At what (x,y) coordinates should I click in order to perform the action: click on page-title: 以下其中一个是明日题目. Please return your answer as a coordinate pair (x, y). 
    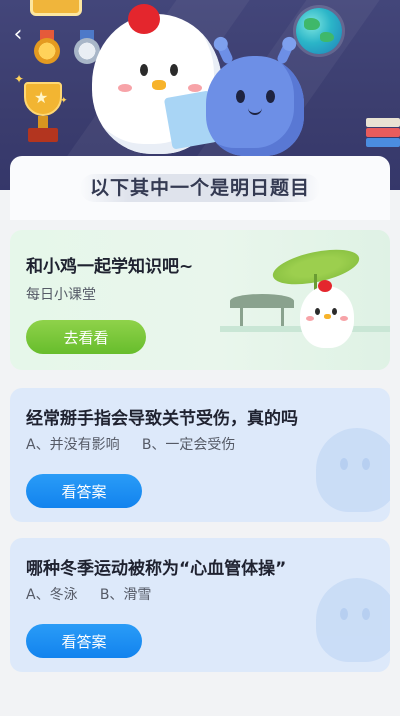
    Looking at the image, I should click on (199, 188).